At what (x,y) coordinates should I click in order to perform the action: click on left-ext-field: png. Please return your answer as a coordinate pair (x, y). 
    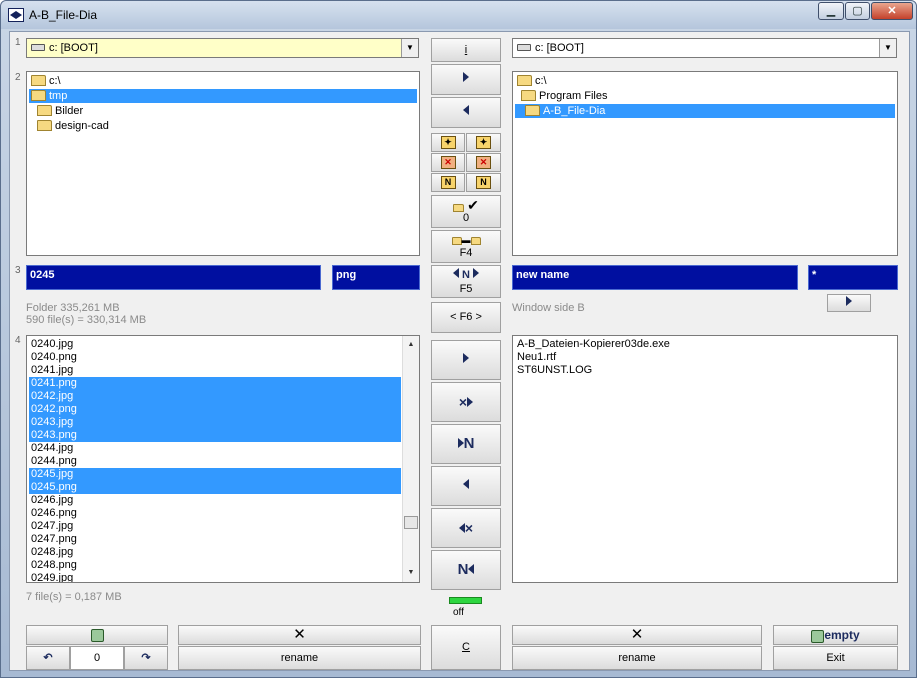
    Looking at the image, I should click on (376, 277).